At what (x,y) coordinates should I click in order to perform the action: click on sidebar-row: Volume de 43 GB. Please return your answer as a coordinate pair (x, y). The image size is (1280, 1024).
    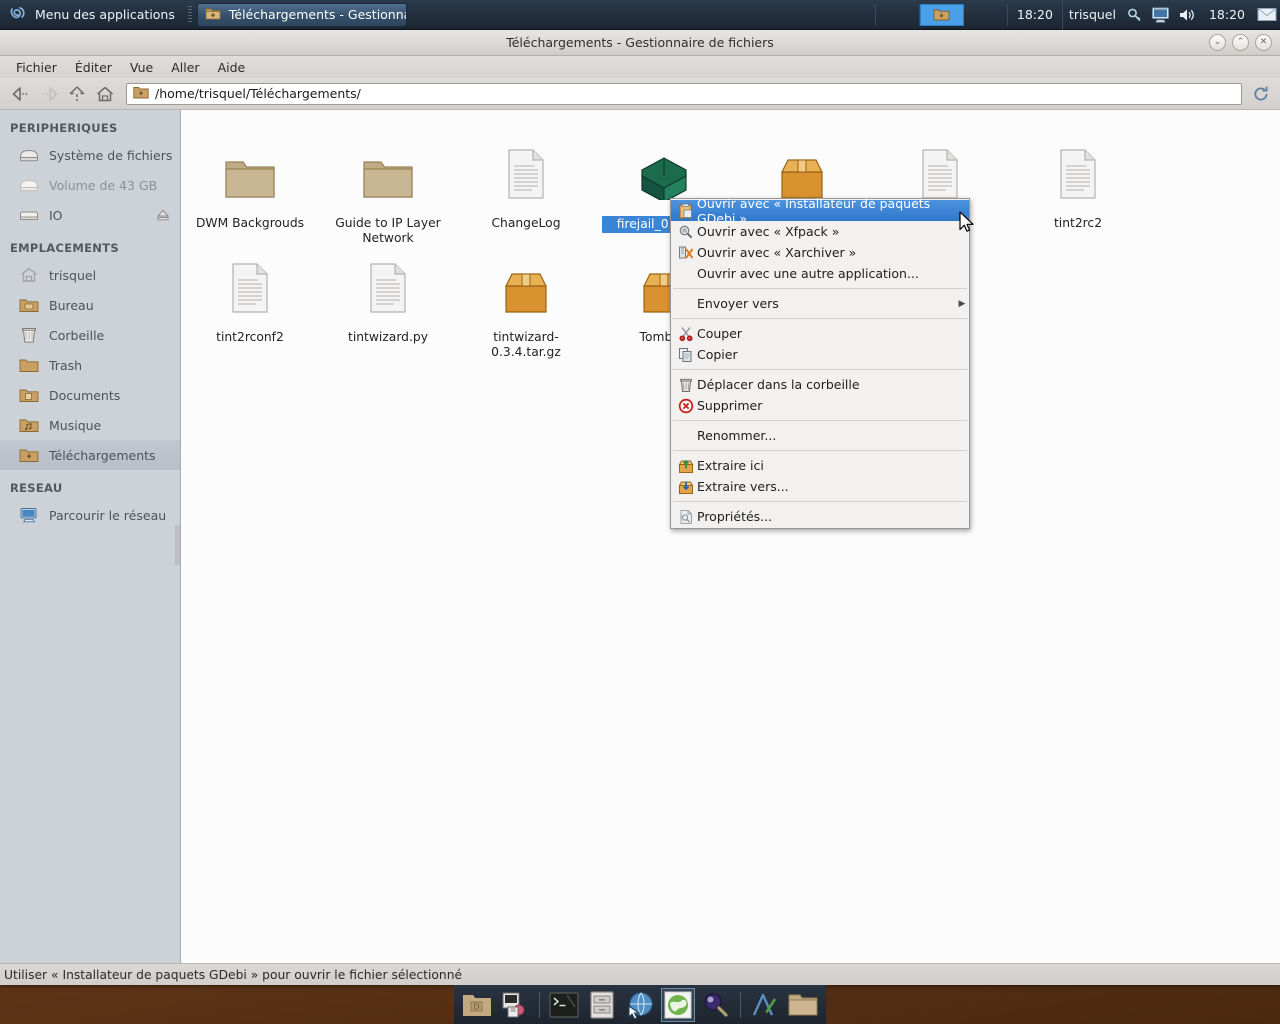
    Looking at the image, I should click on (90, 185).